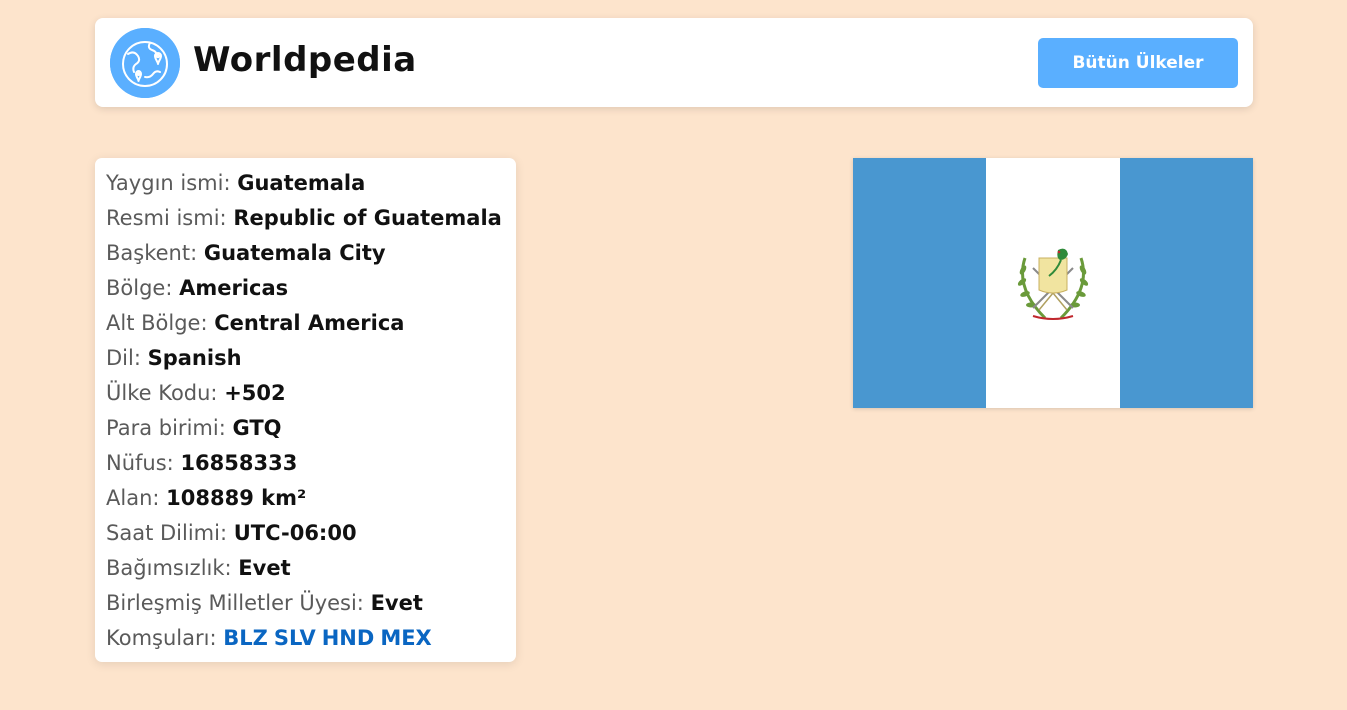  I want to click on info-row-official-name: Resmi ismi: Republic of Guatemala, so click(311, 221).